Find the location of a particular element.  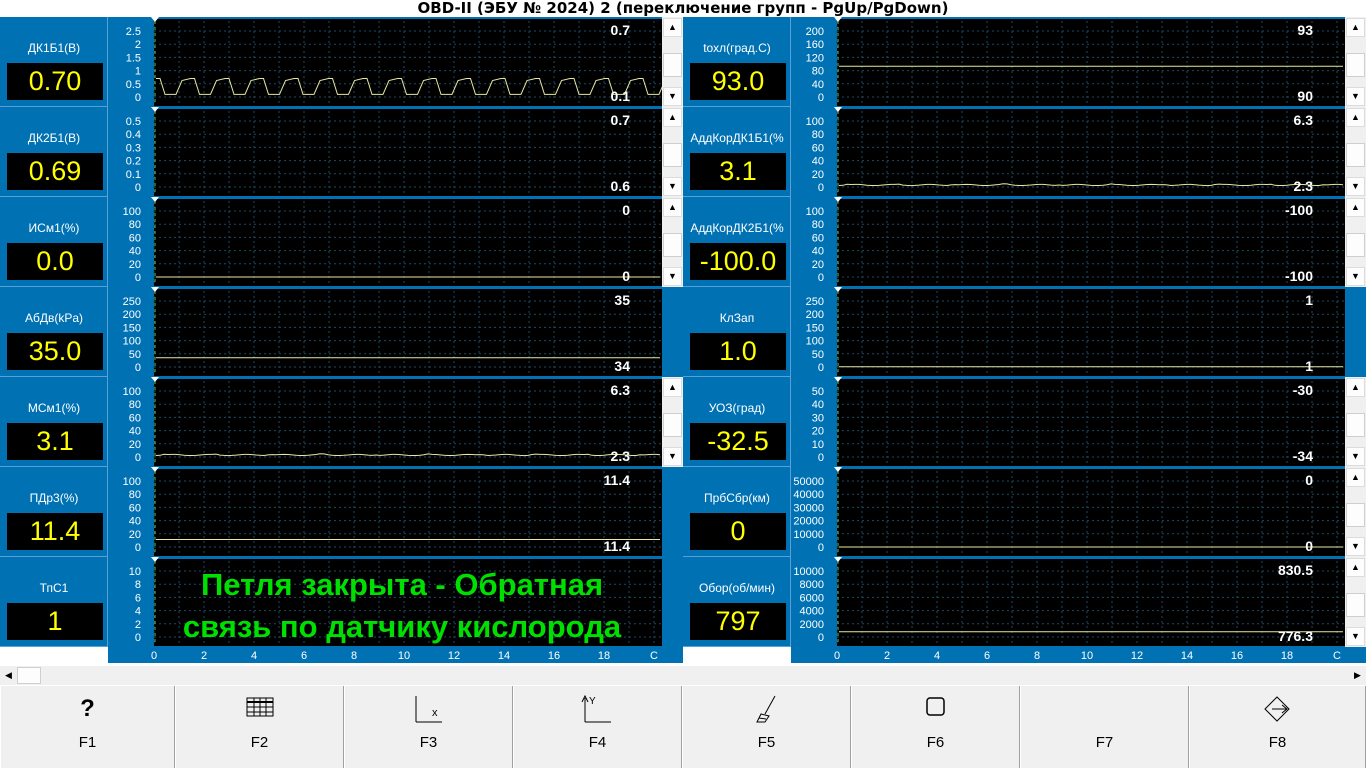

param-value: -100.0 is located at coordinates (738, 261).